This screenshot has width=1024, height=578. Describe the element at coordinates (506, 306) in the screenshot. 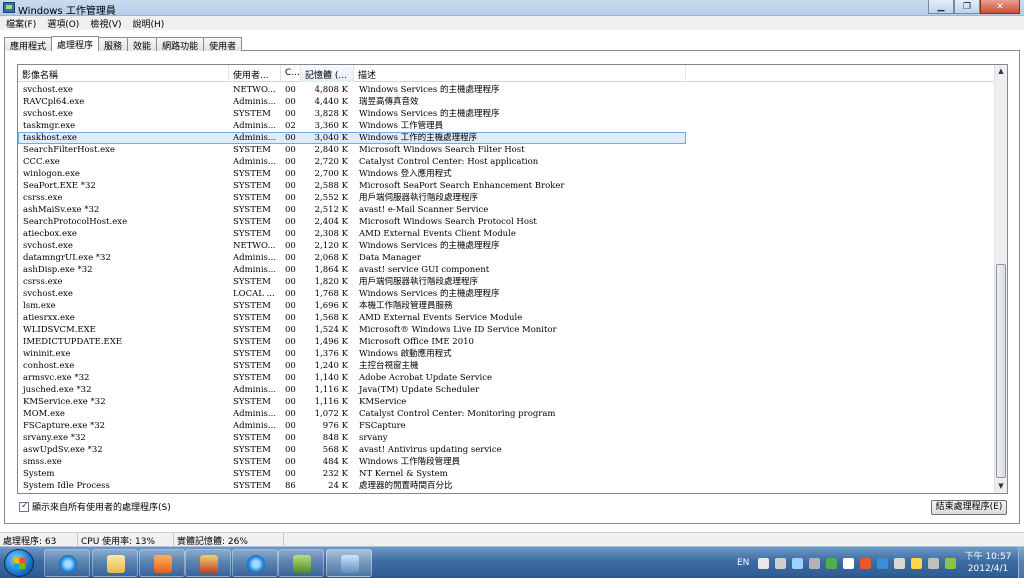

I see `process-row: lsm.exe SYSTEM 00 1,696 K 本機工作階段管理員服務` at that location.